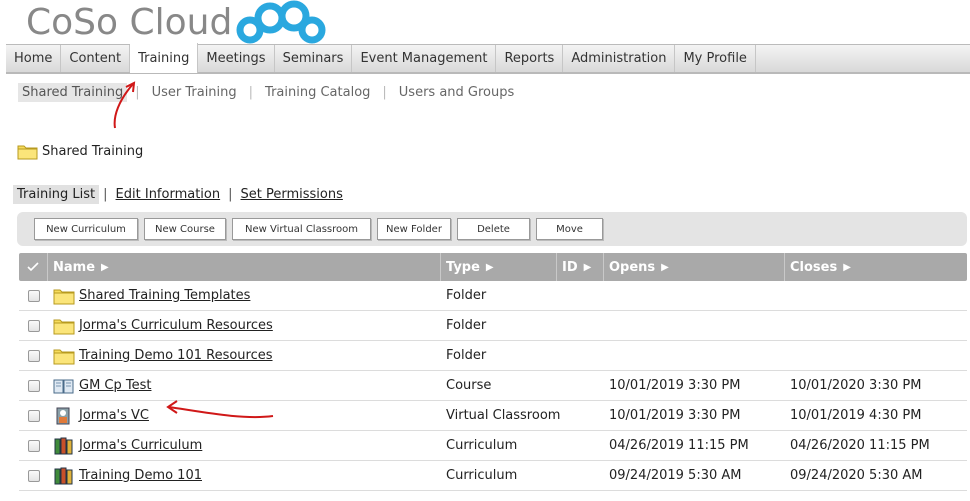 The height and width of the screenshot is (501, 970). Describe the element at coordinates (587, 267) in the screenshot. I see `sort-arrow-icon: ▶` at that location.